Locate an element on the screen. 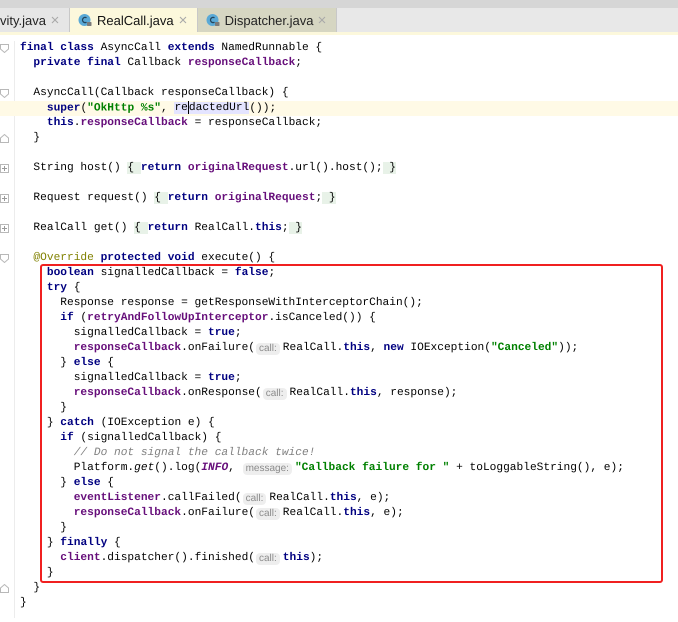 This screenshot has height=622, width=678. editor-tab: vity.java is located at coordinates (35, 20).